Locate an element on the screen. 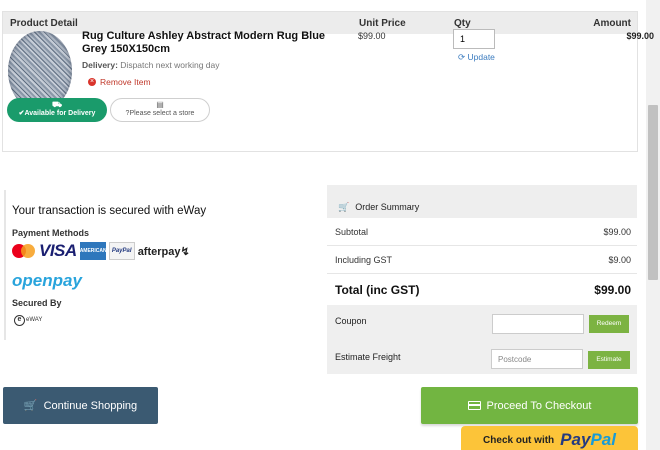  proceed-to-checkout-button: Proceed To Checkout is located at coordinates (529, 405).